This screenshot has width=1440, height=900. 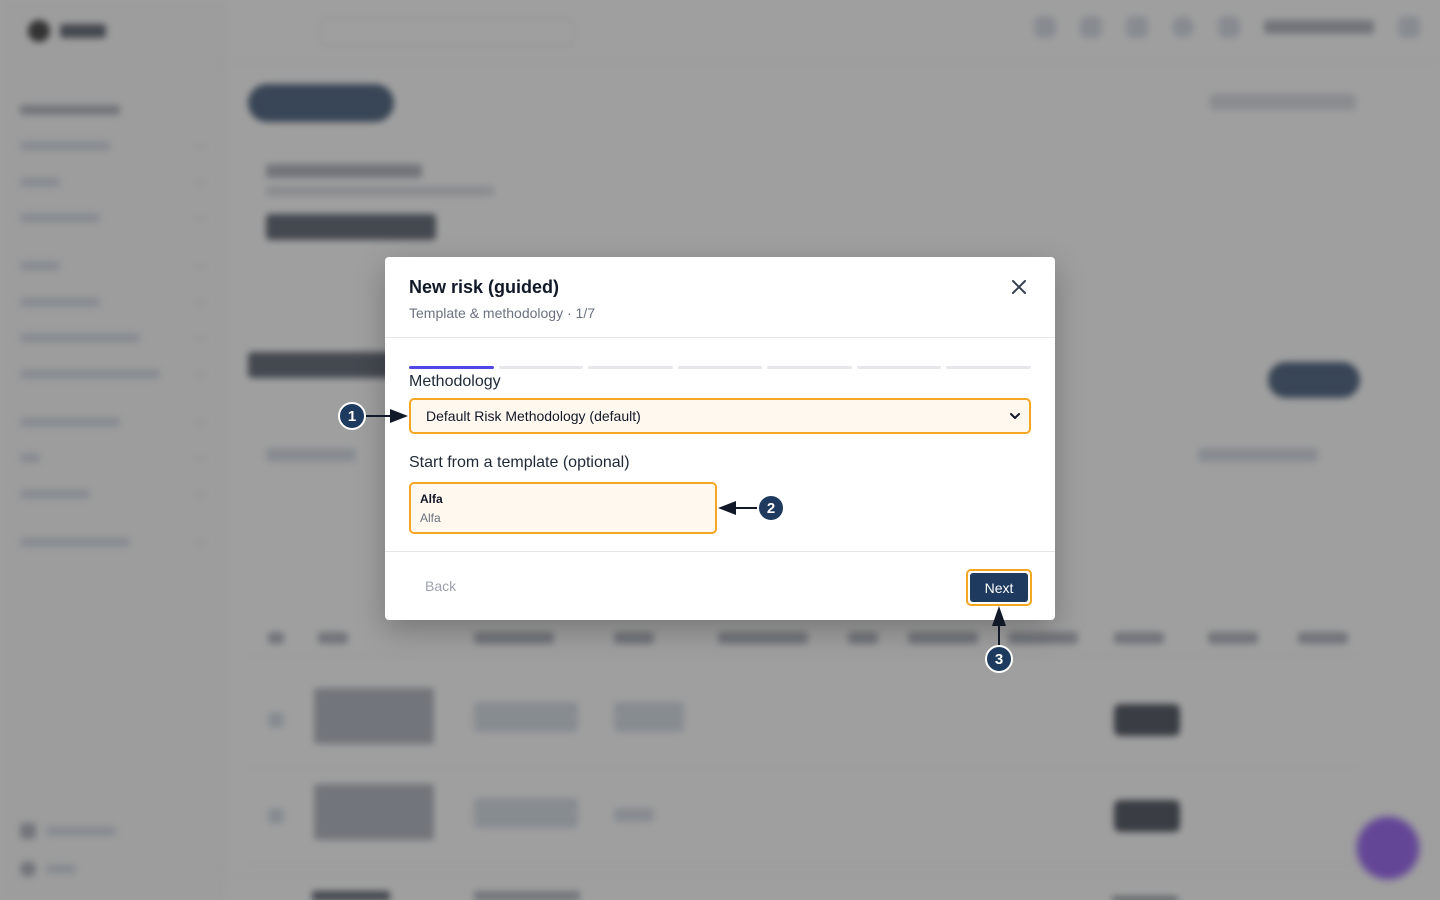 I want to click on modal-title: New risk (guided), so click(x=484, y=287).